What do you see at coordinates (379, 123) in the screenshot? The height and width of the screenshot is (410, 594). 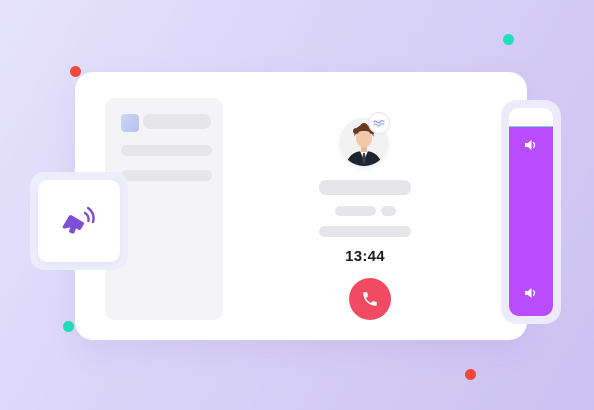 I see `wave-icon` at bounding box center [379, 123].